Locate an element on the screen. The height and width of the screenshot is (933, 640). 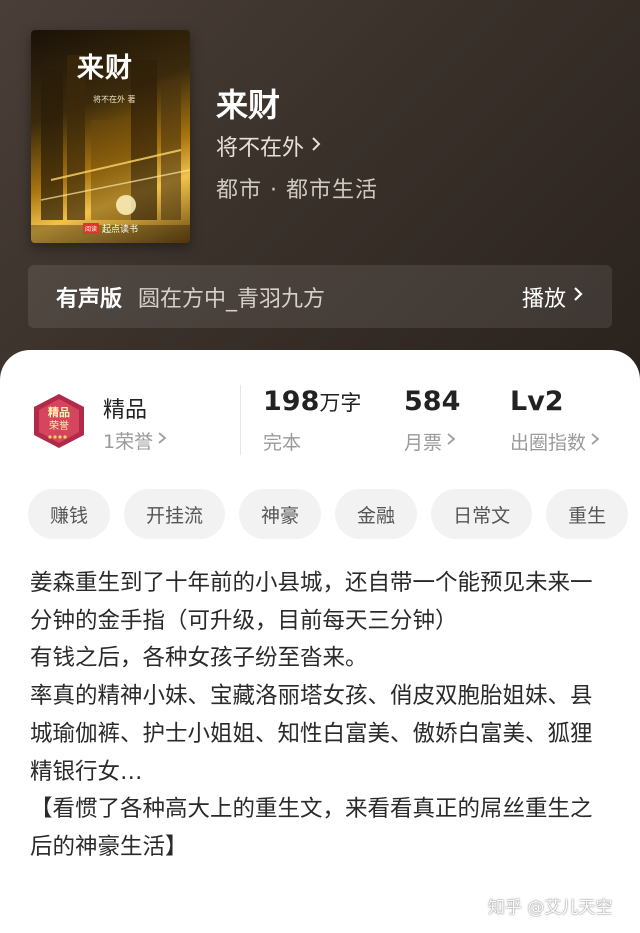
honors-count: 1荣誉 is located at coordinates (128, 442).